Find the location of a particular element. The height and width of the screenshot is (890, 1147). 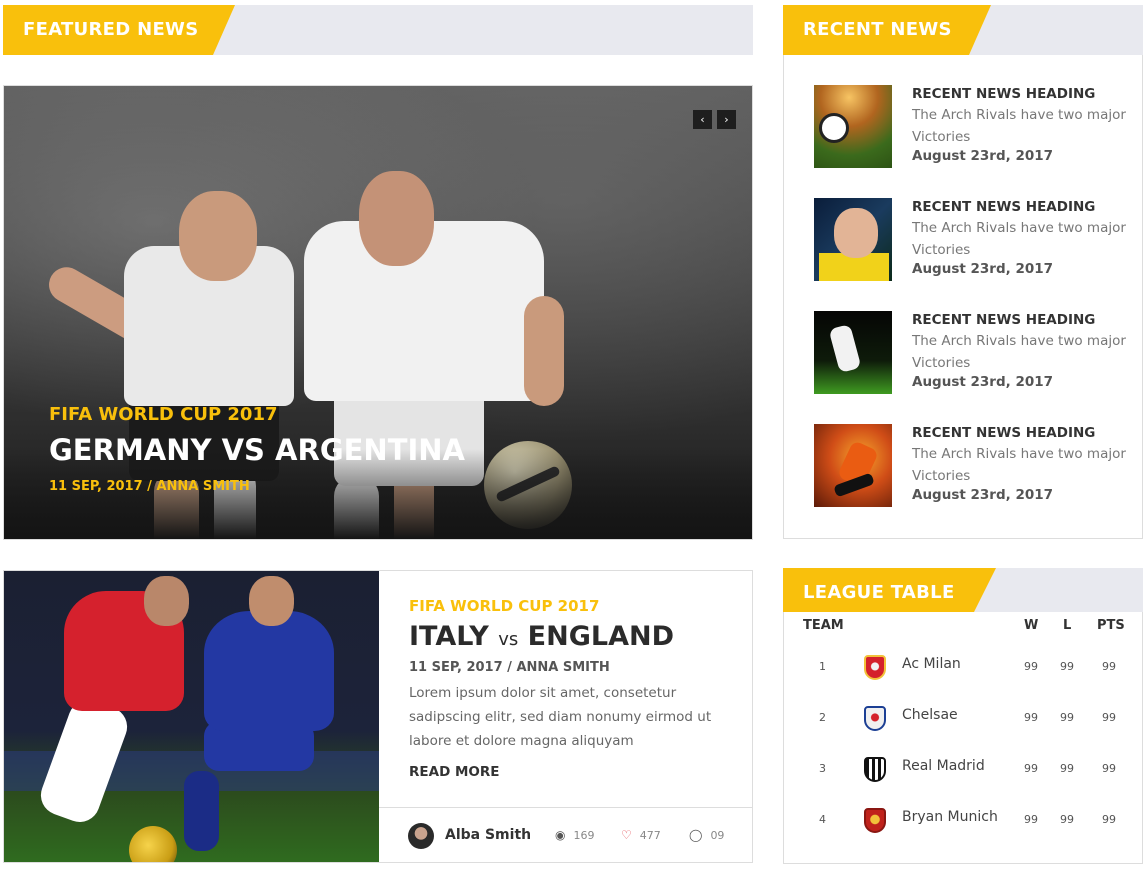

league-table-ribbon: LEAGUE TABLE is located at coordinates (889, 590).